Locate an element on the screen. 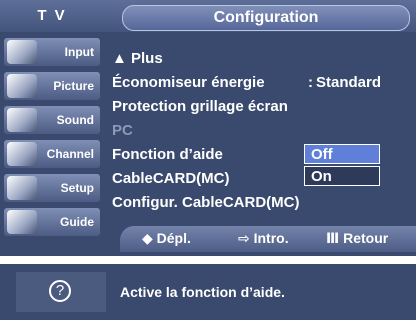 Image resolution: width=416 pixels, height=320 pixels. menu-item-label: CableCARD(MC) is located at coordinates (171, 178).